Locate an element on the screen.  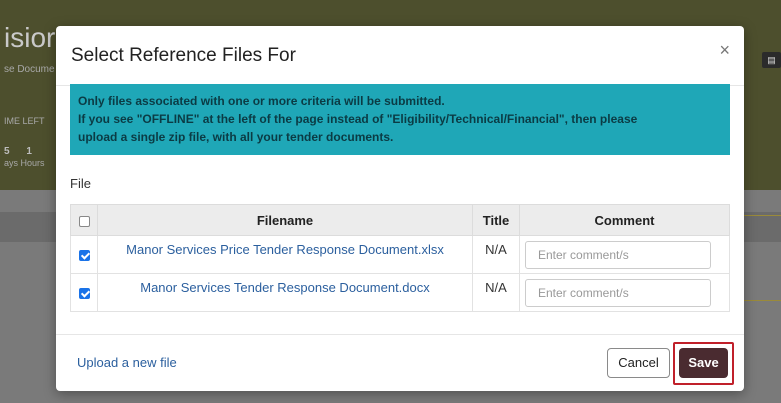
select-all-cell is located at coordinates (84, 220).